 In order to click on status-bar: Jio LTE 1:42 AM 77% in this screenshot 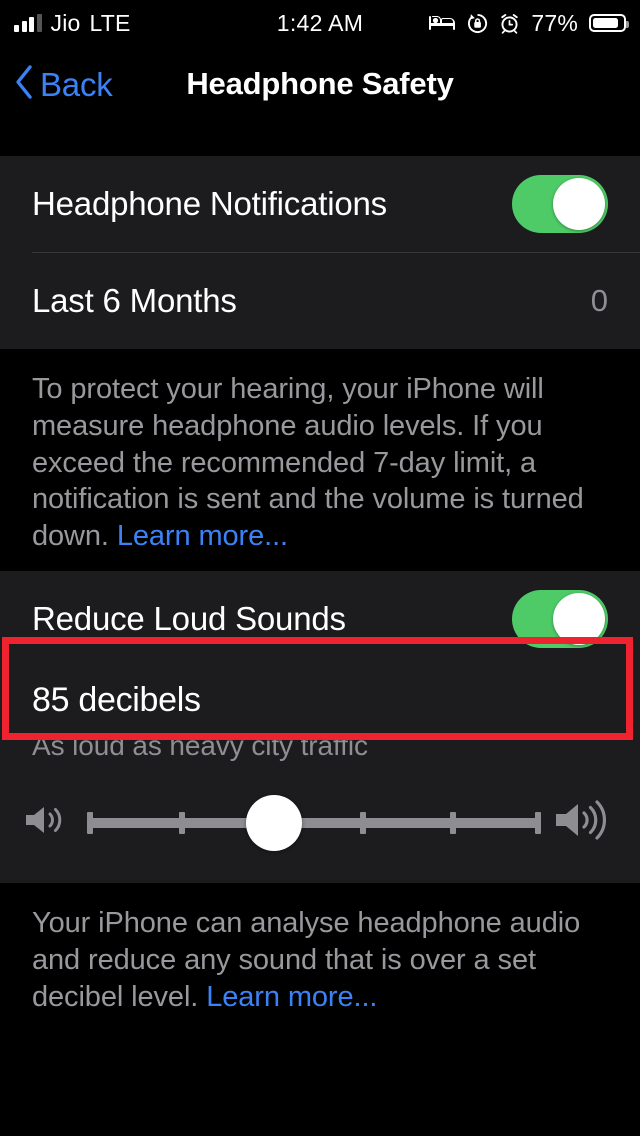, I will do `click(320, 23)`.